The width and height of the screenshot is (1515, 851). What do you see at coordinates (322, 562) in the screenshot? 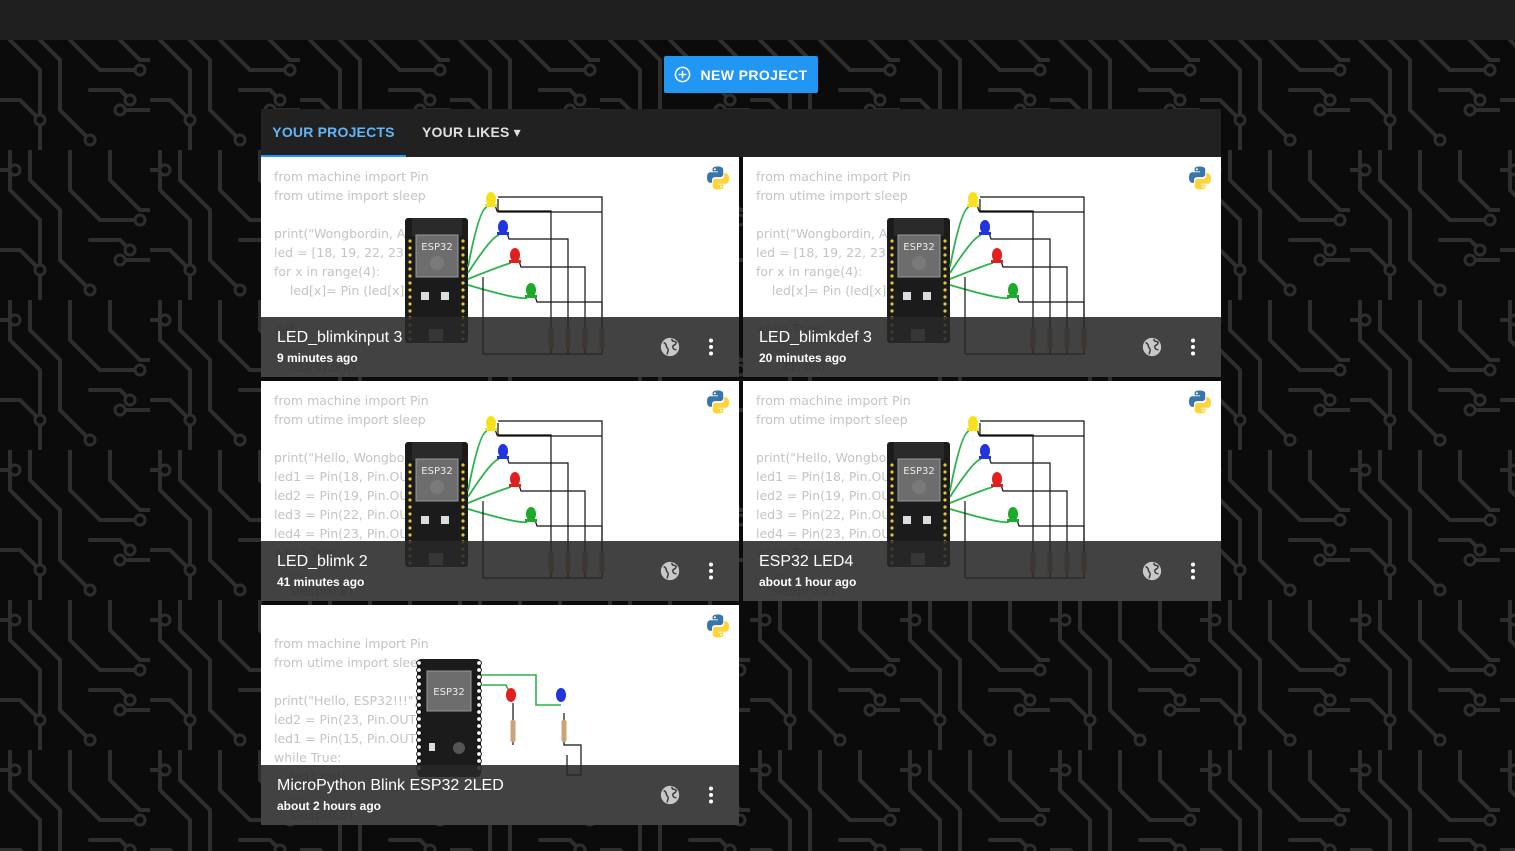
I see `project-title: LED_blimk 2` at bounding box center [322, 562].